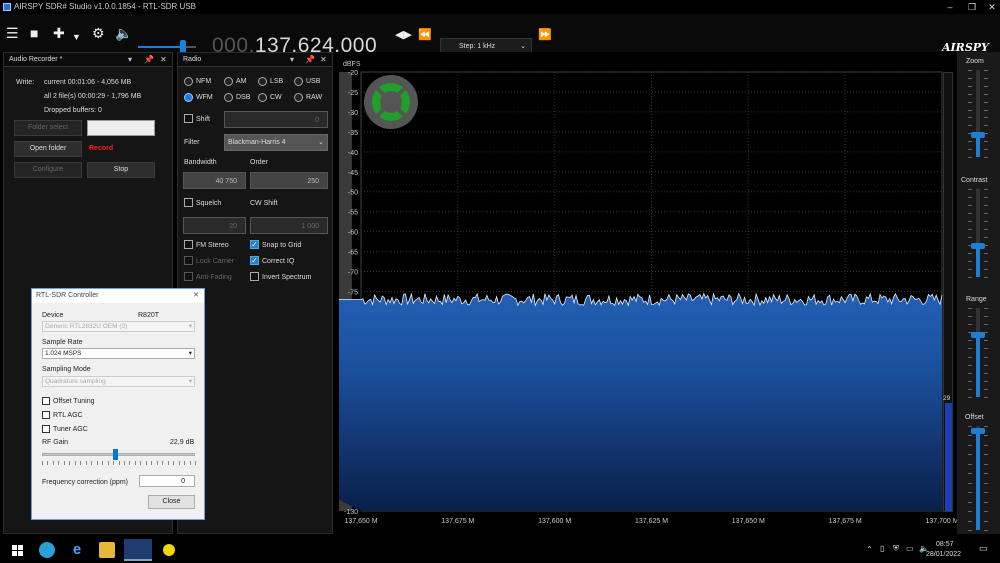  Describe the element at coordinates (47, 550) in the screenshot. I see `edge-icon` at that location.